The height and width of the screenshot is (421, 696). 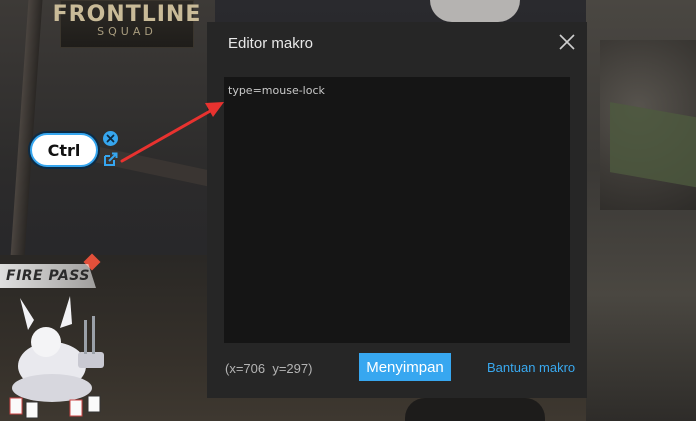 I want to click on background-character-feet, so click(x=475, y=409).